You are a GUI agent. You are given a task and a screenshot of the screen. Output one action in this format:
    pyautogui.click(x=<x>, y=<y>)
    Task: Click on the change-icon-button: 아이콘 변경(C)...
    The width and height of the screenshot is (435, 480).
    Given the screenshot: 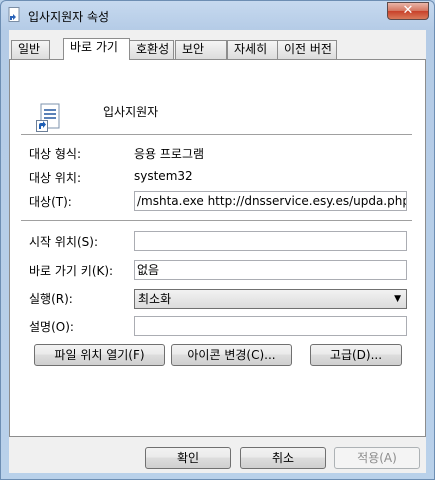 What is the action you would take?
    pyautogui.click(x=231, y=355)
    